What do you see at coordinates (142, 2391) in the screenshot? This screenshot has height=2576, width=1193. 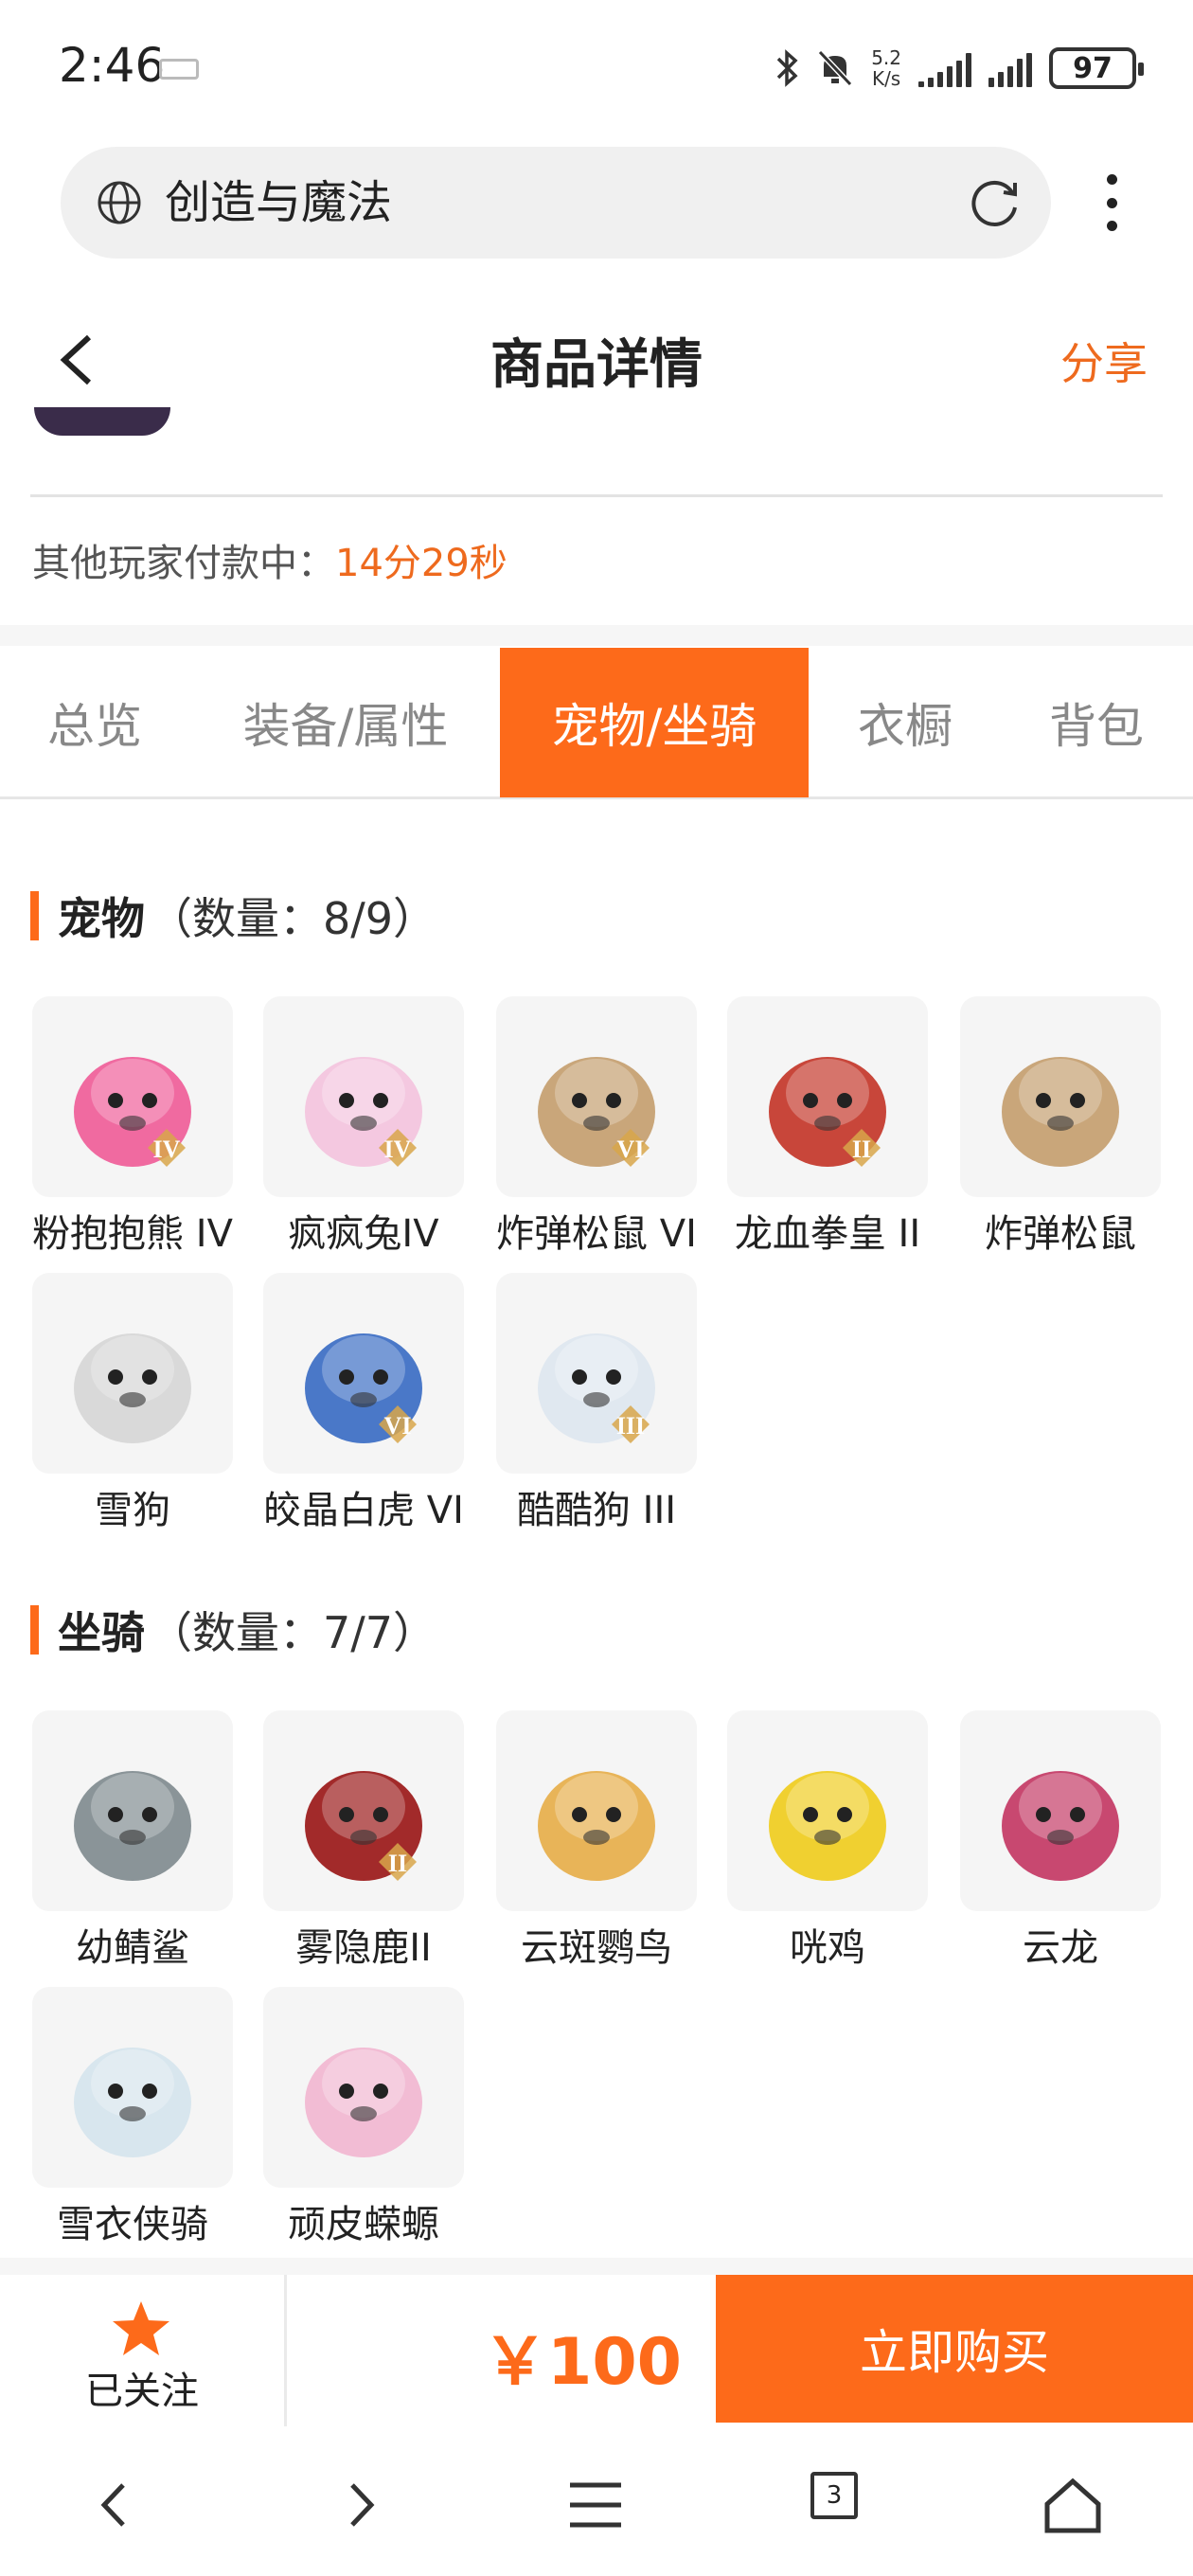 I see `follow-label: 已关注` at bounding box center [142, 2391].